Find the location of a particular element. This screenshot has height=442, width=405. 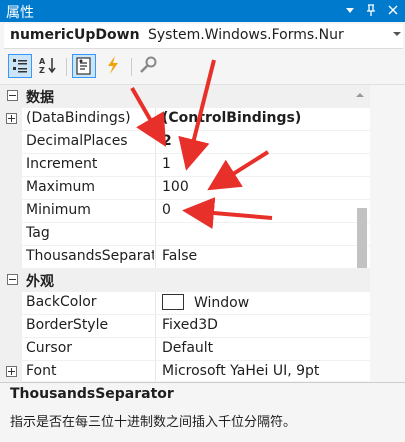

property-row-backcolor: BackColor Window is located at coordinates (185, 303).